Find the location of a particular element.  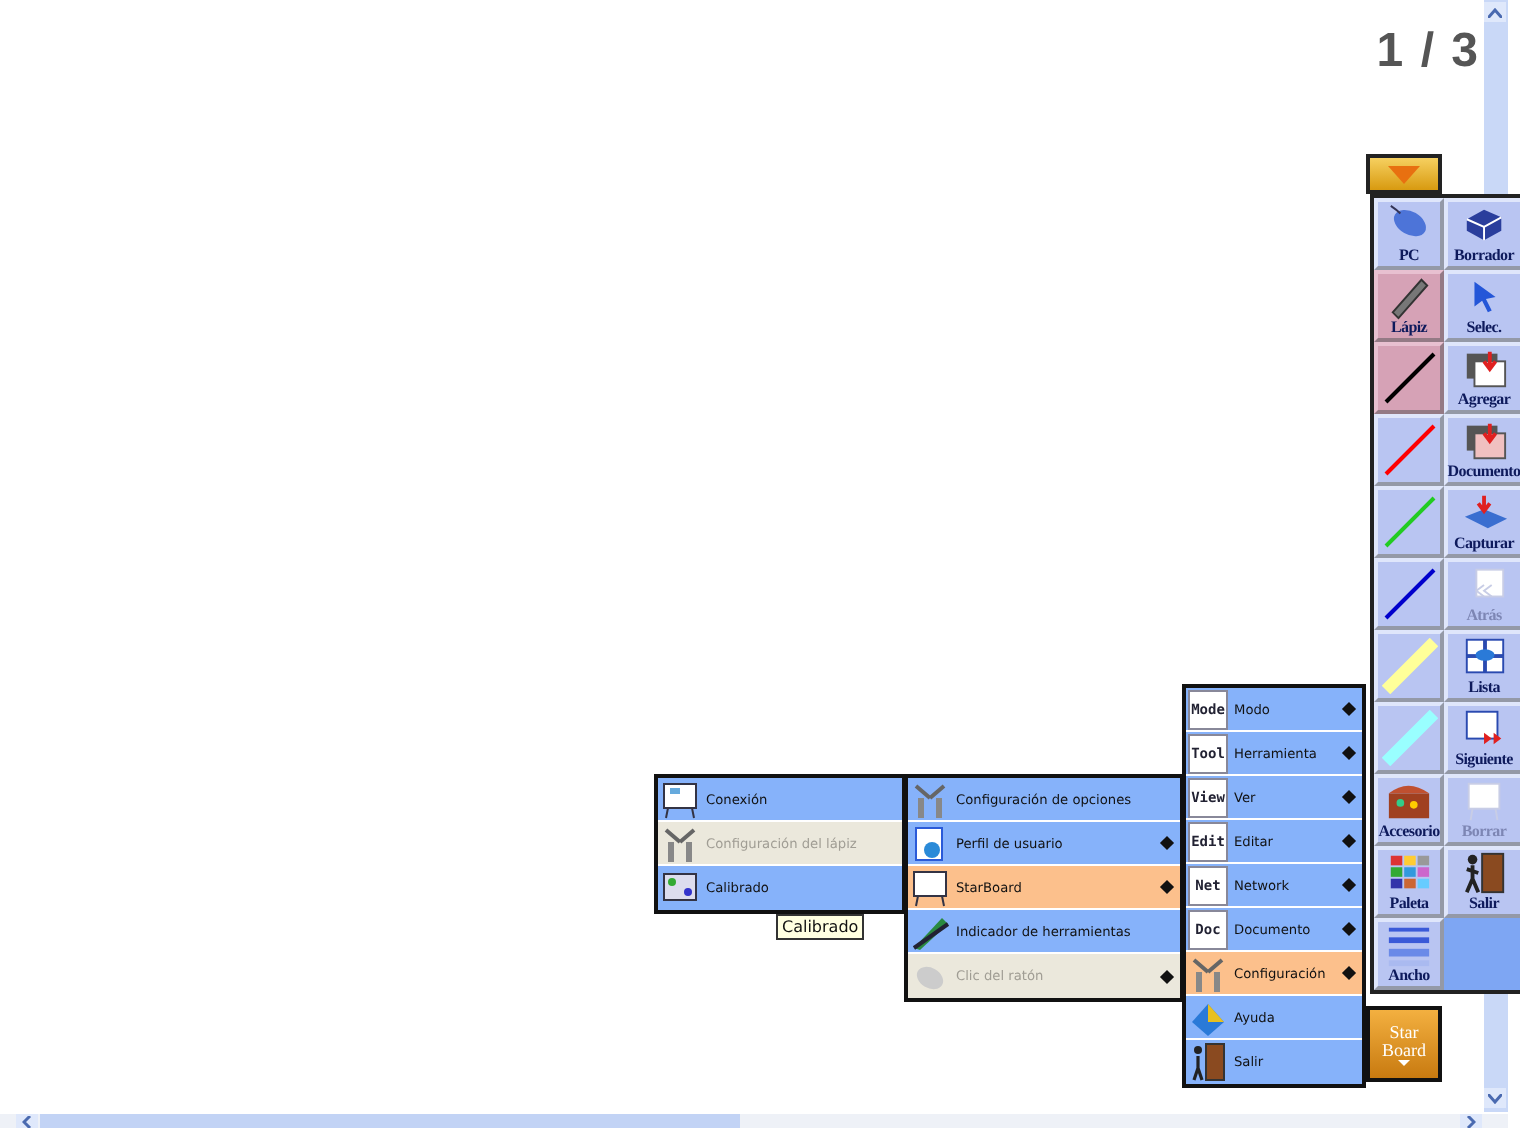

triangle-down-icon is located at coordinates (1404, 174).